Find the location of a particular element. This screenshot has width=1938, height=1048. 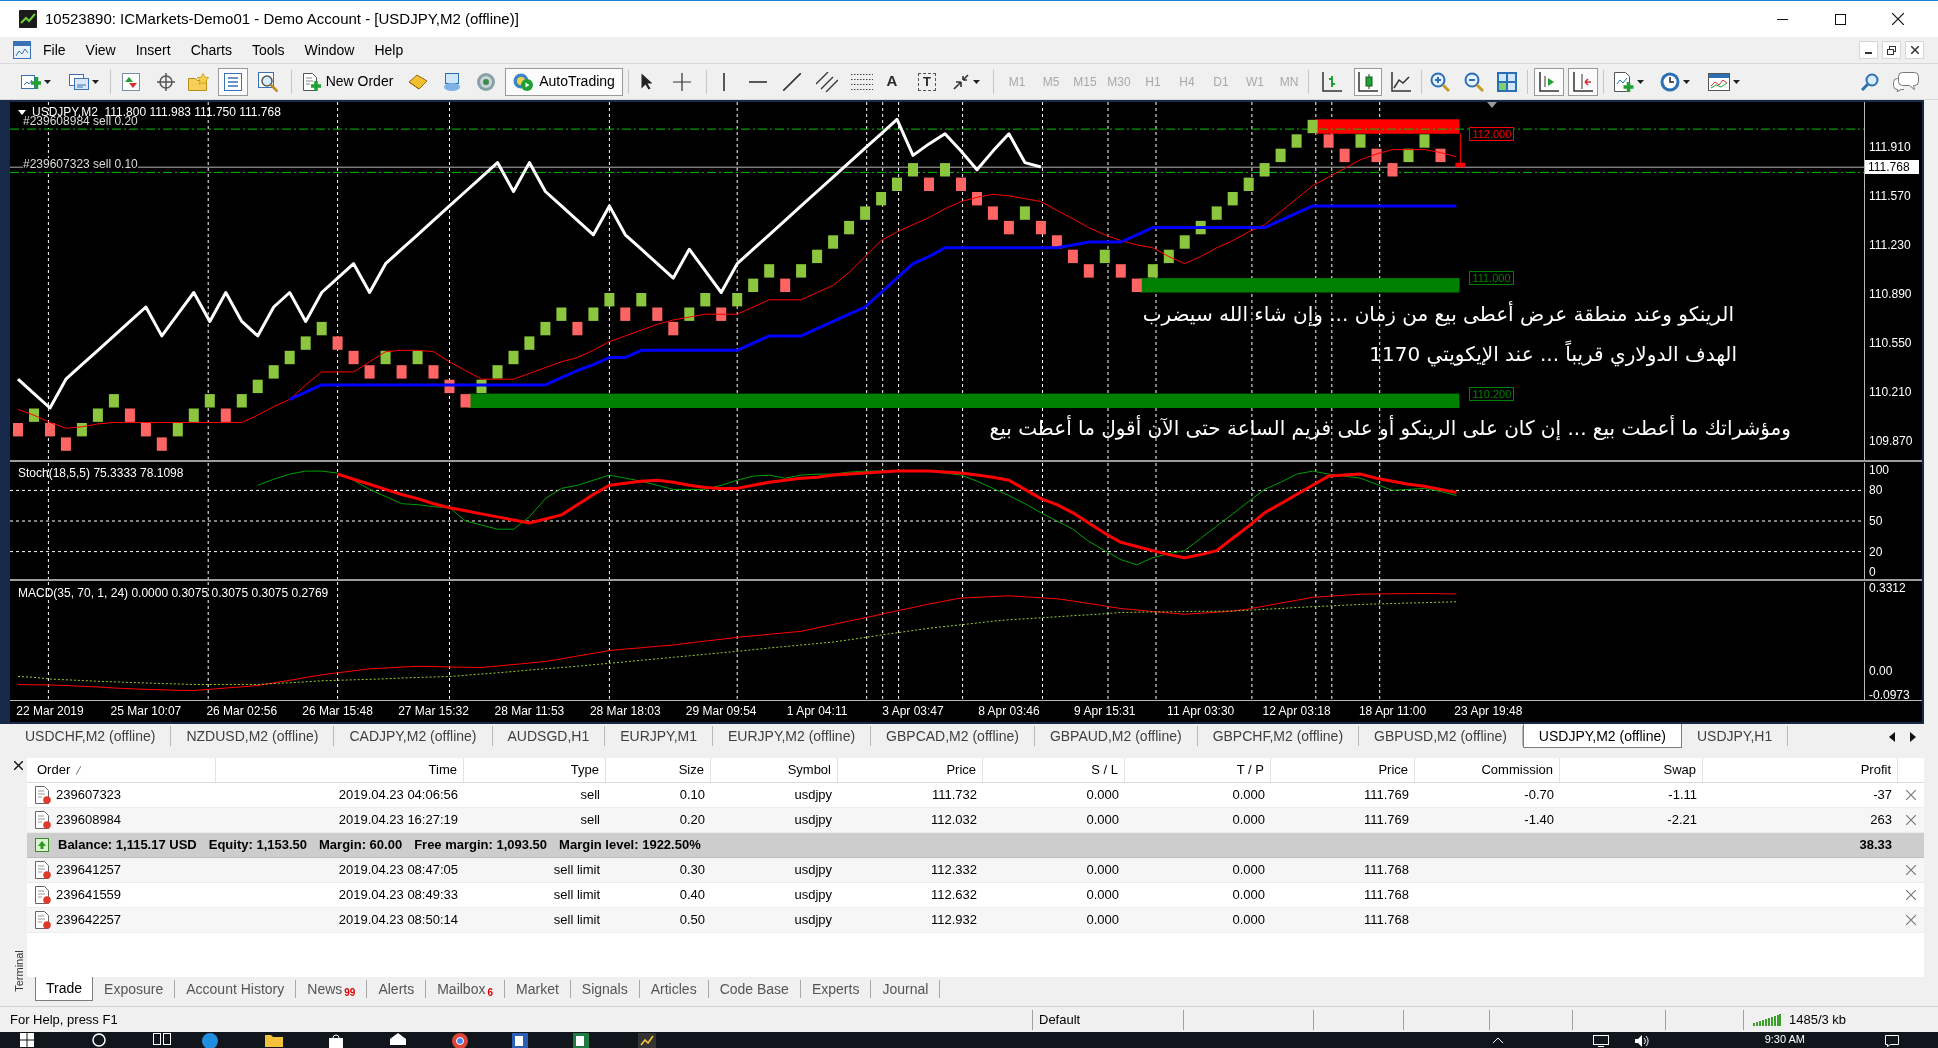

search-icon is located at coordinates (99, 1040).